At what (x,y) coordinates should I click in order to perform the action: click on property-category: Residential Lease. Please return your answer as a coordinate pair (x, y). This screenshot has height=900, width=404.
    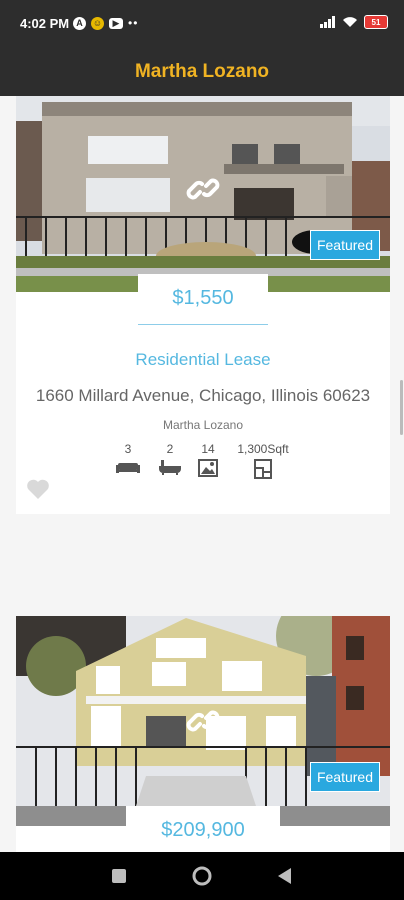
    Looking at the image, I should click on (203, 360).